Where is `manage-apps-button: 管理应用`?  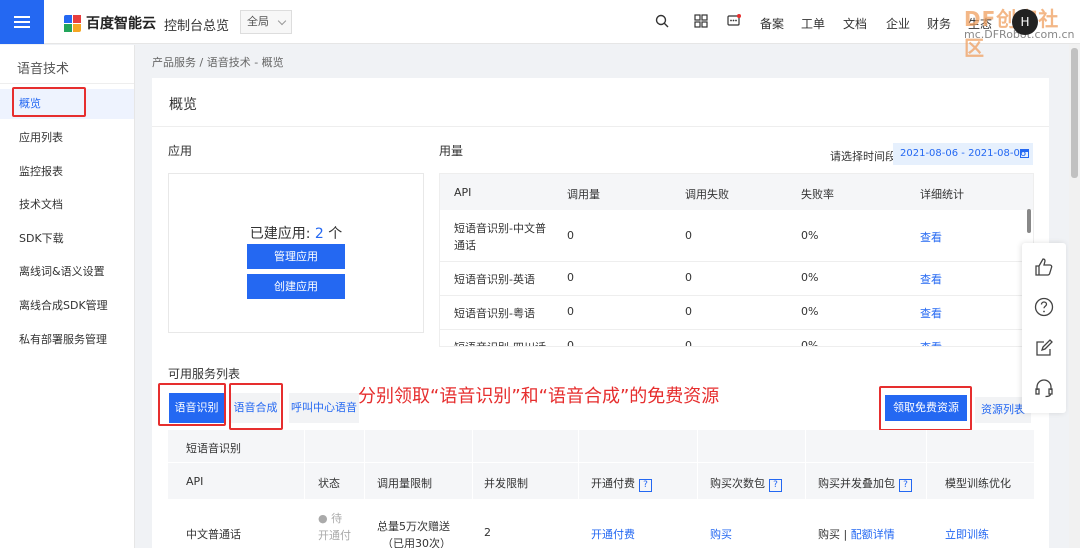 manage-apps-button: 管理应用 is located at coordinates (296, 256).